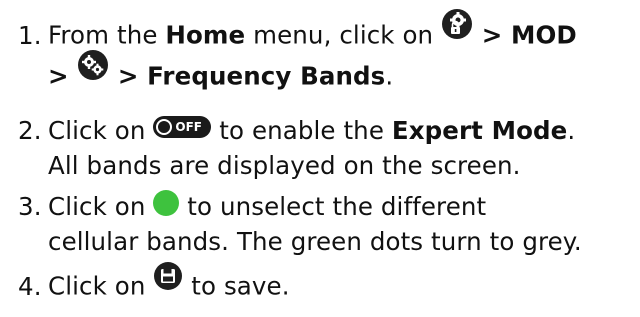  I want to click on step-text-bold: >, so click(63, 76).